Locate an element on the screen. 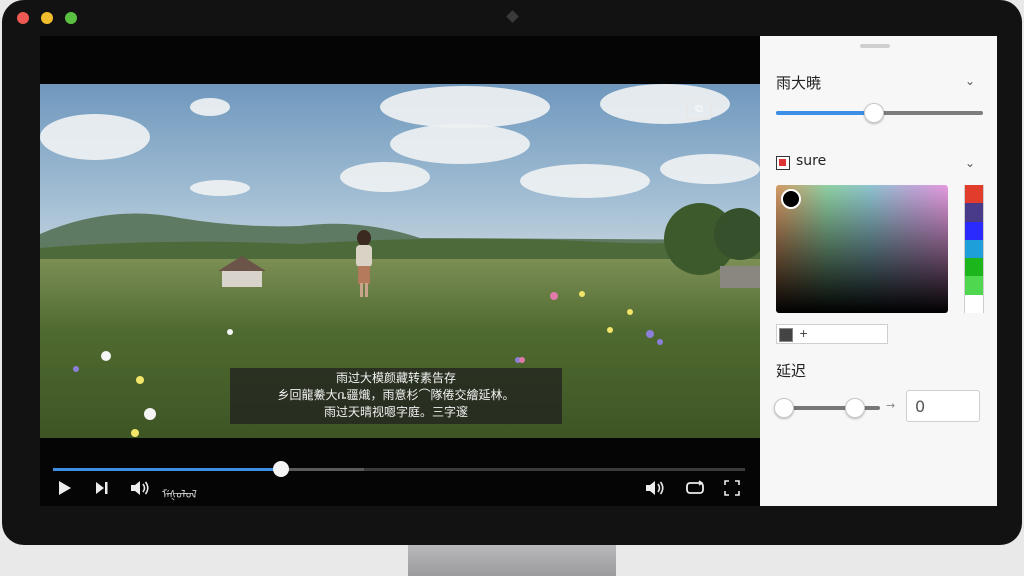  progress-bar is located at coordinates (399, 469).